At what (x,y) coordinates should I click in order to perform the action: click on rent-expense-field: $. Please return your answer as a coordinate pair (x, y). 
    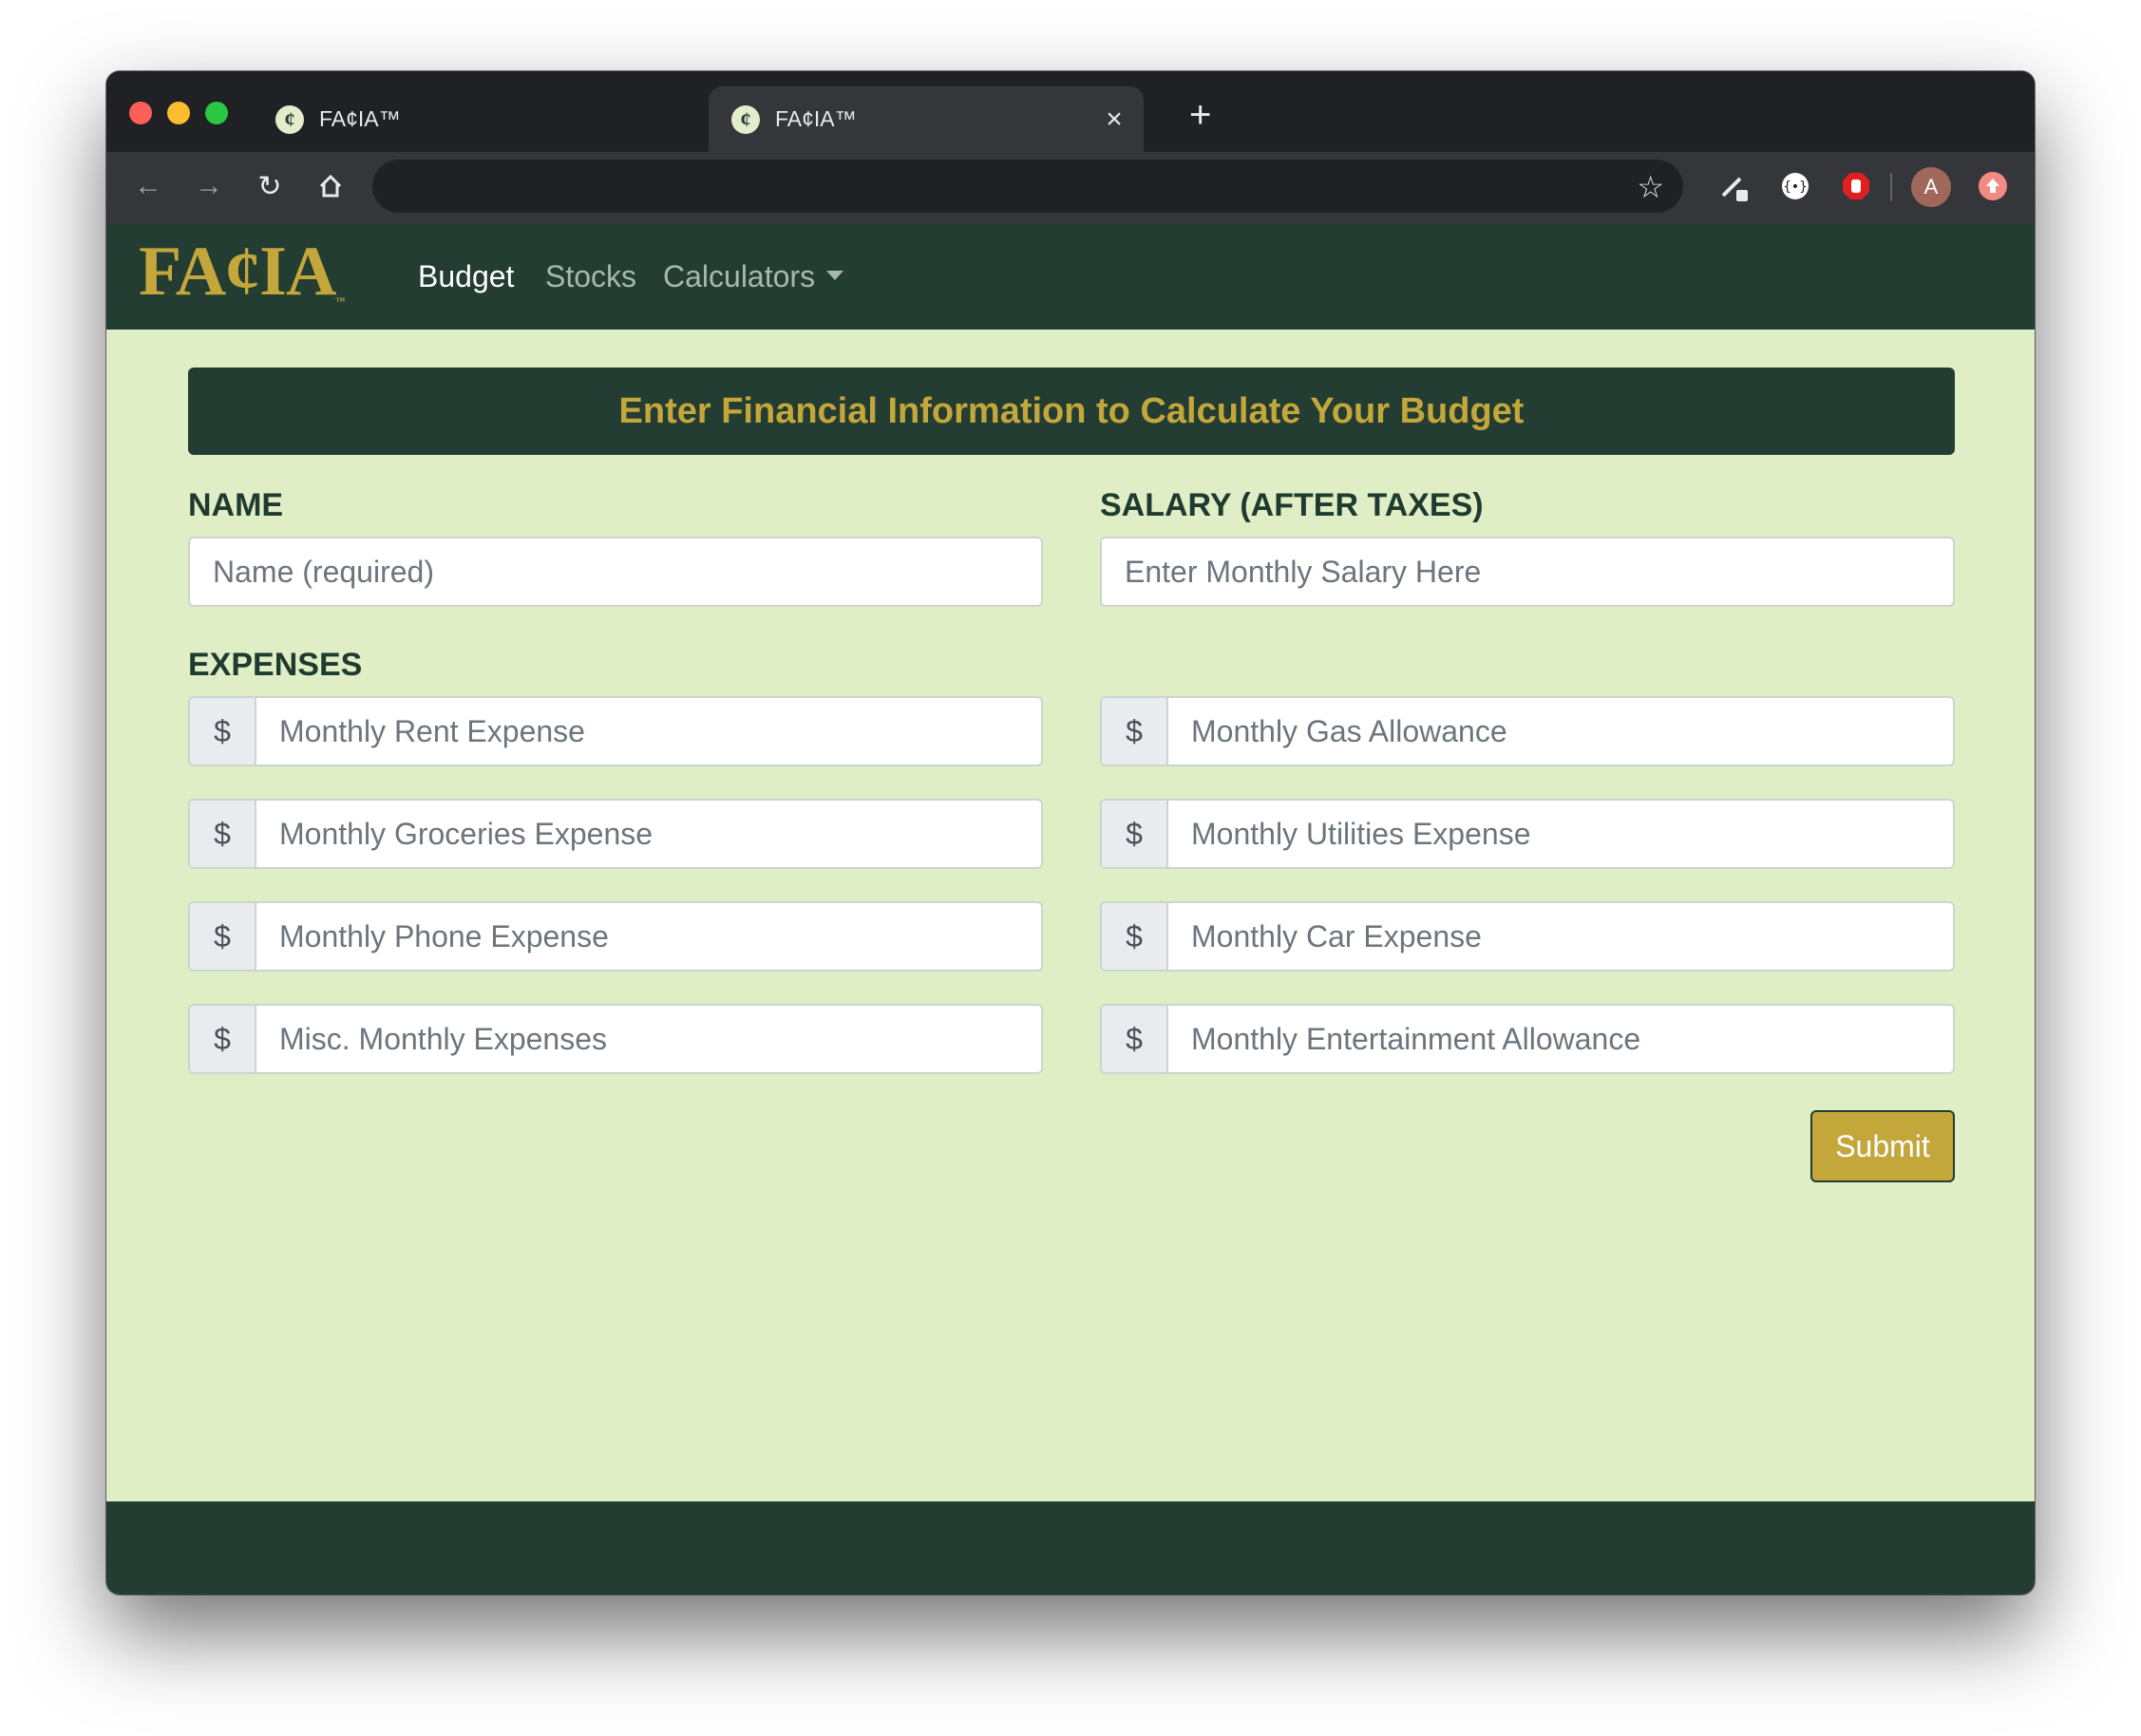
    Looking at the image, I should click on (615, 731).